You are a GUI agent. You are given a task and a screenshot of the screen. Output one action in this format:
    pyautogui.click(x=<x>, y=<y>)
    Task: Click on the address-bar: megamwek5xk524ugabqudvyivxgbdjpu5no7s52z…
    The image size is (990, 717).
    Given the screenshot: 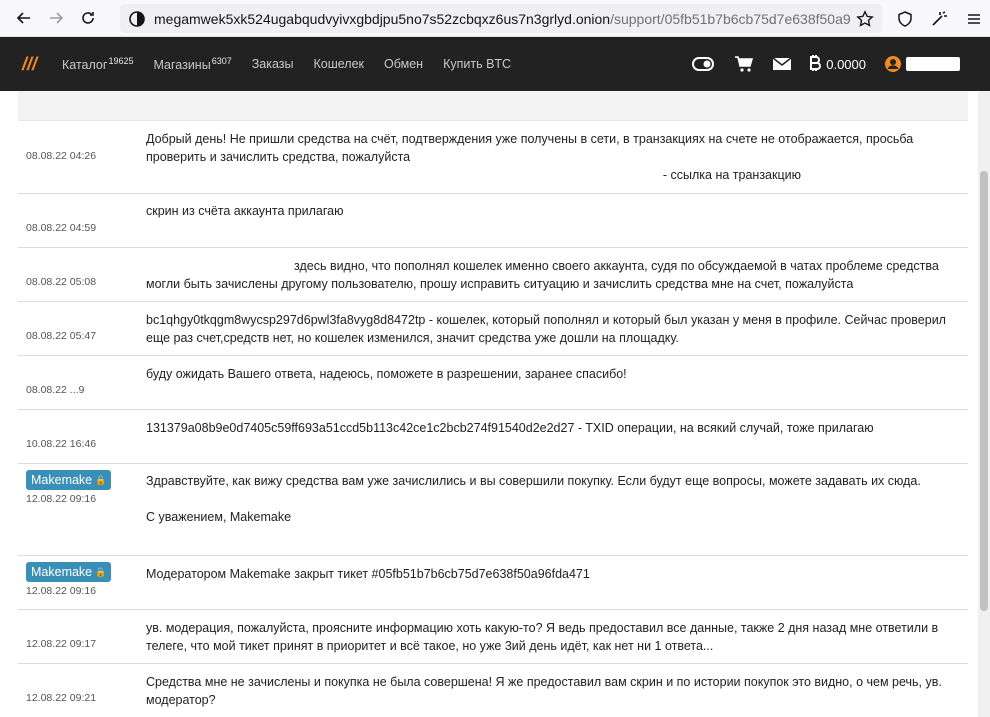 What is the action you would take?
    pyautogui.click(x=501, y=18)
    